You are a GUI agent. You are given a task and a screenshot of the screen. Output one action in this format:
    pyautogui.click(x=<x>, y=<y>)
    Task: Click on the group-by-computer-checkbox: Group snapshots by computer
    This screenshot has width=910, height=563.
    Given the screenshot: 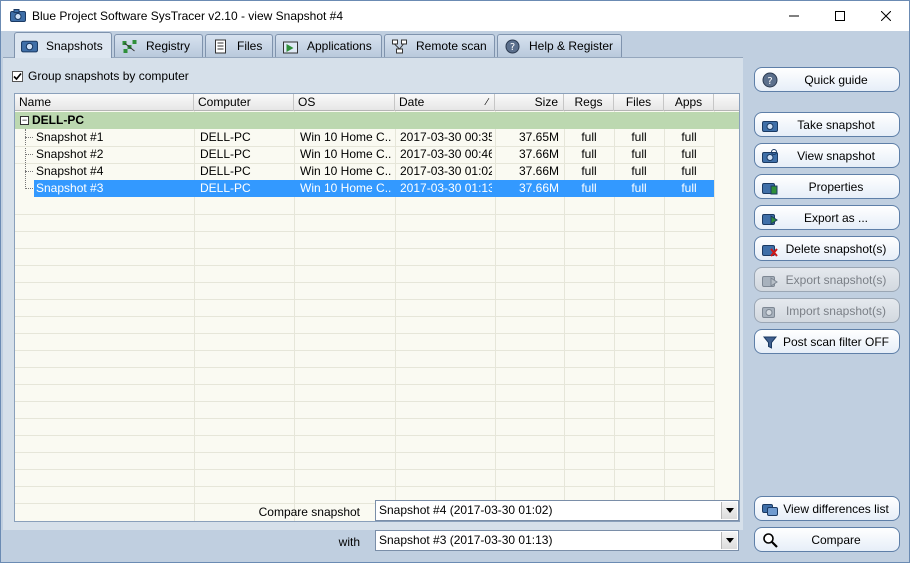 What is the action you would take?
    pyautogui.click(x=100, y=76)
    